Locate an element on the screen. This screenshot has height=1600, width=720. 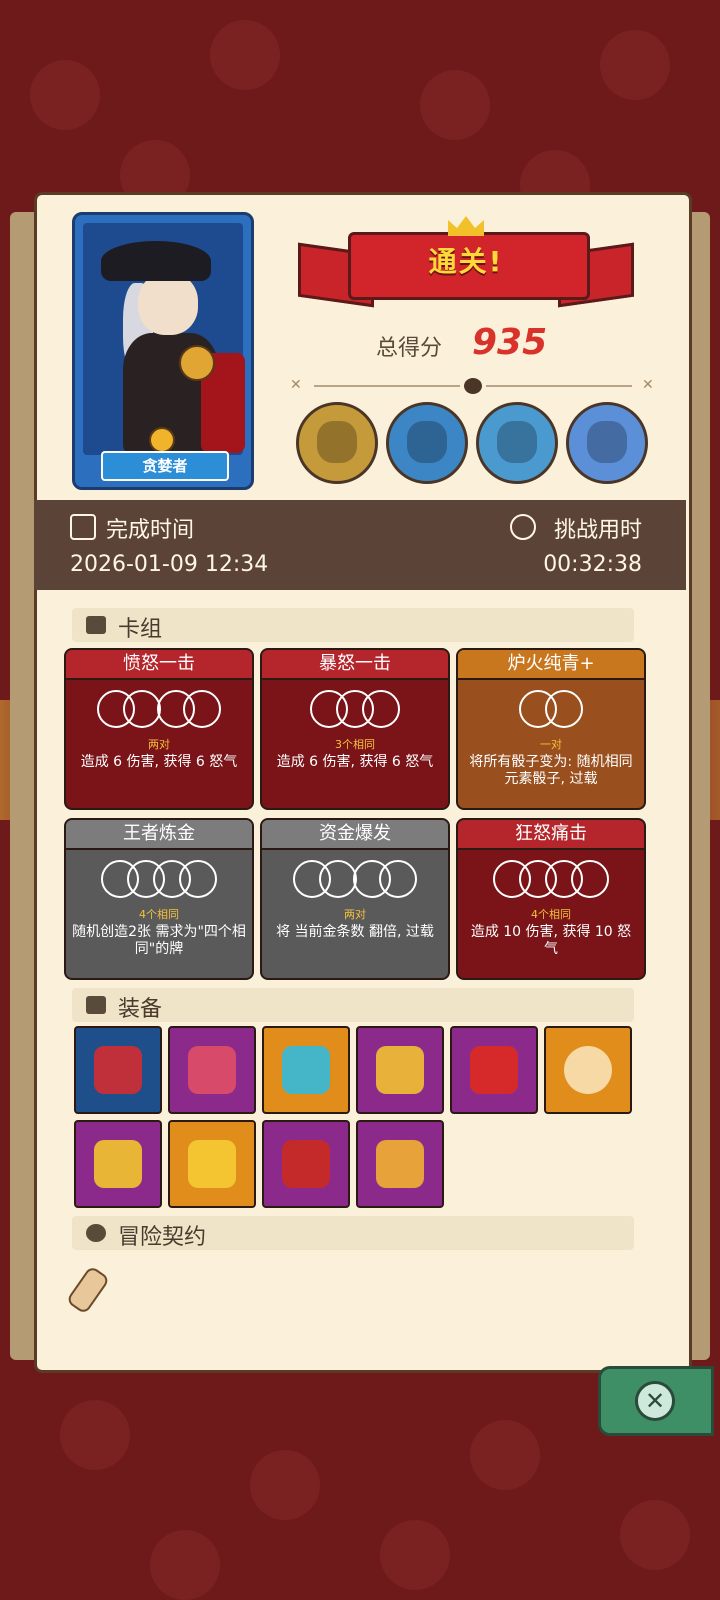
calendar-icon is located at coordinates (83, 527).